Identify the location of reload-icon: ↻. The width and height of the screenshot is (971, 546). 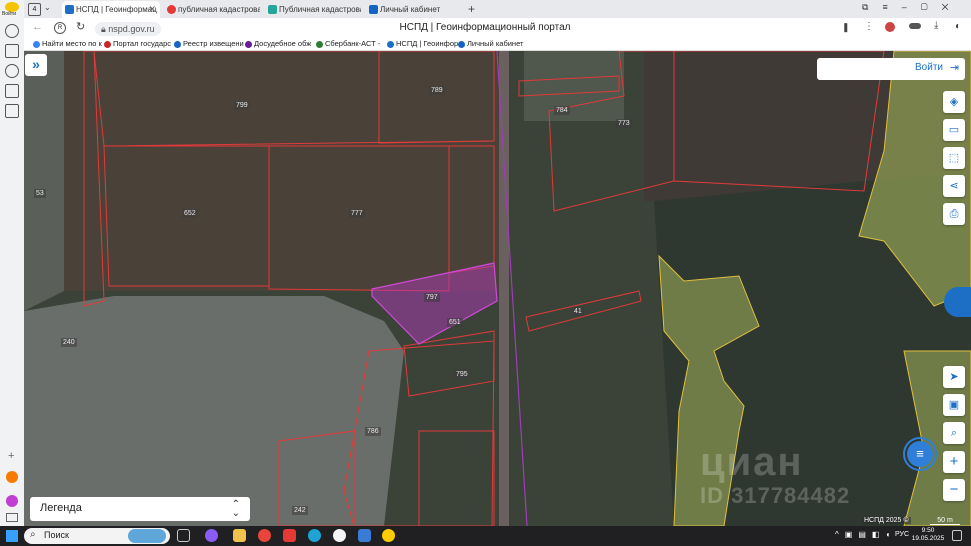
(80, 26).